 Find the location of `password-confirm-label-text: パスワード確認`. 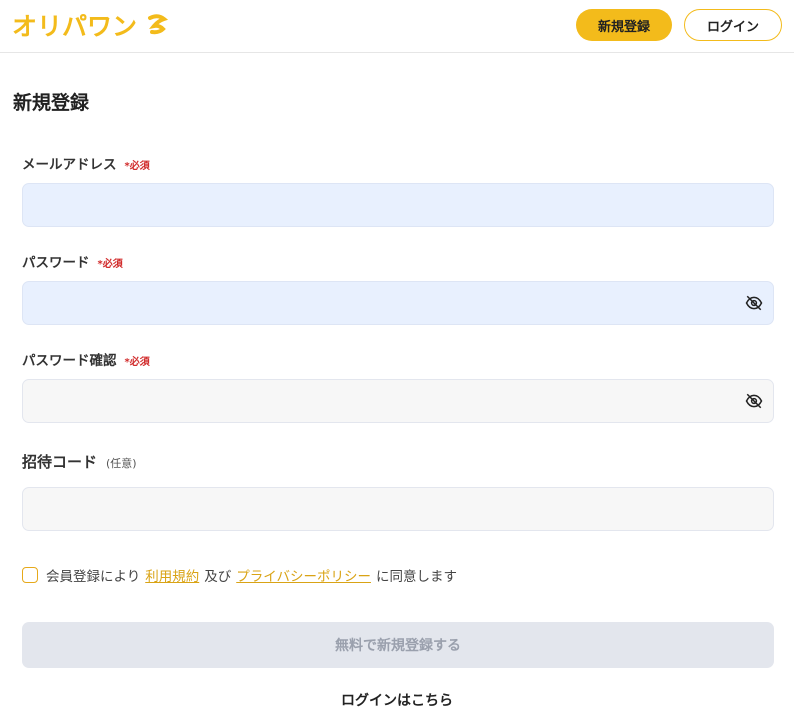

password-confirm-label-text: パスワード確認 is located at coordinates (69, 361).